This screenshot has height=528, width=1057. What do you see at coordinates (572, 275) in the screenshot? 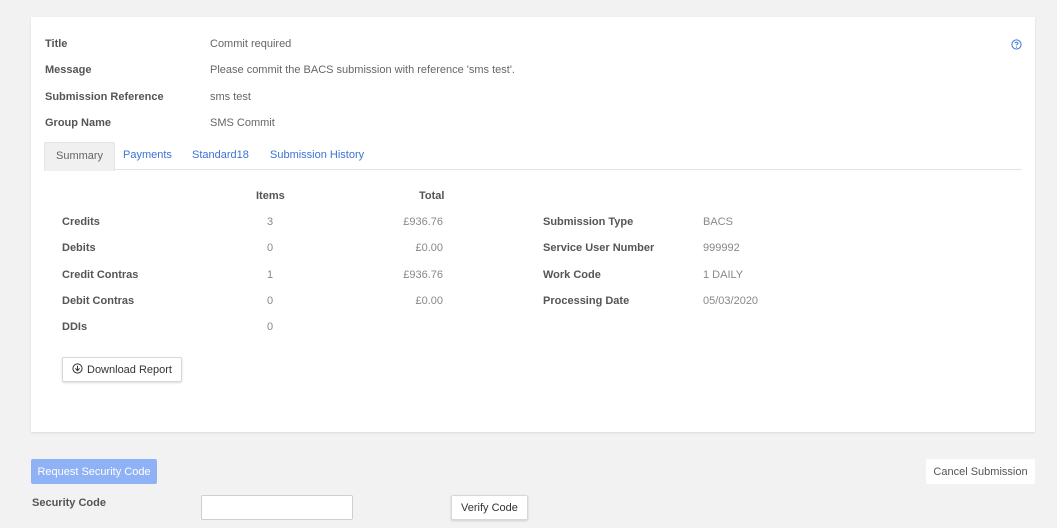
I see `detail-label-work-code: Work Code` at bounding box center [572, 275].